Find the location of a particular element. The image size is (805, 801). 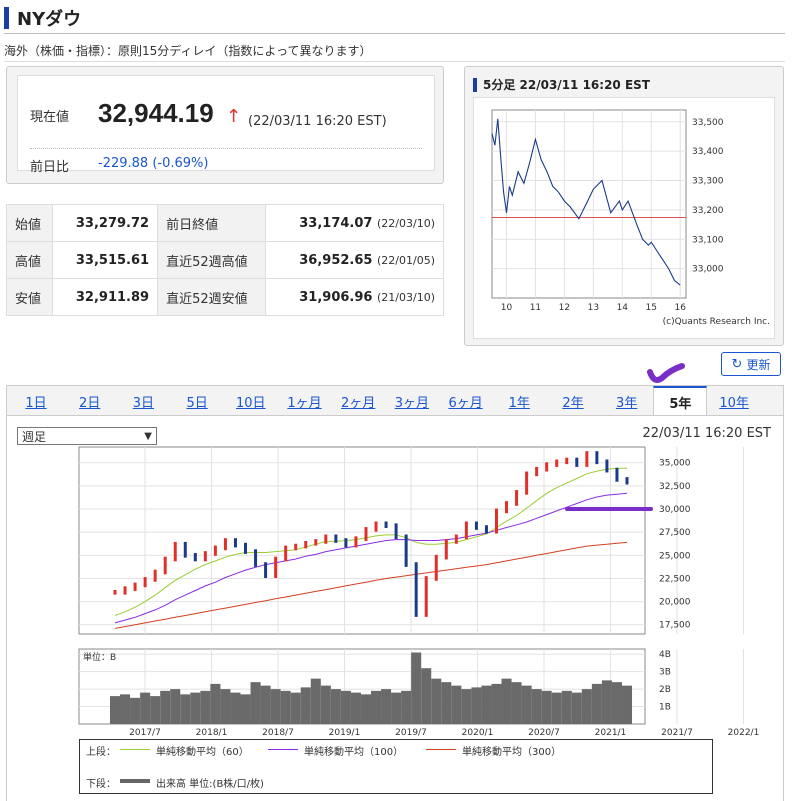

period-select: 週足 ▼ is located at coordinates (87, 436).